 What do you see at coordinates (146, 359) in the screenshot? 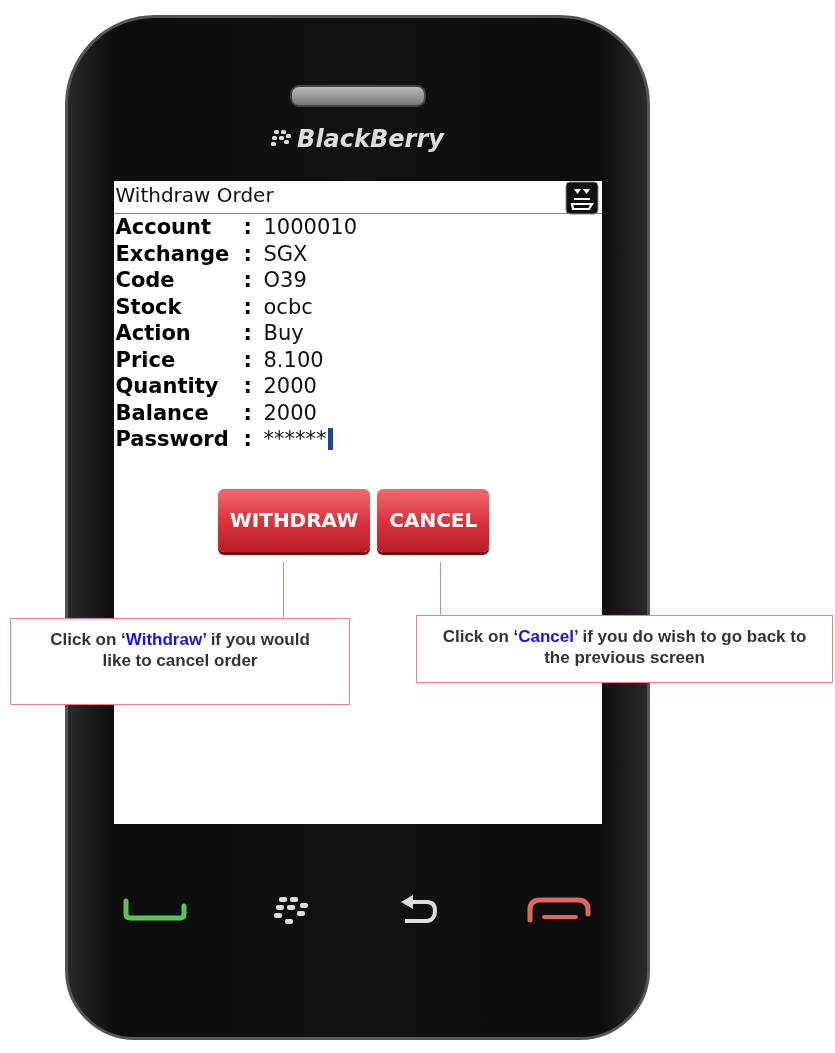
I see `field-label: Price` at bounding box center [146, 359].